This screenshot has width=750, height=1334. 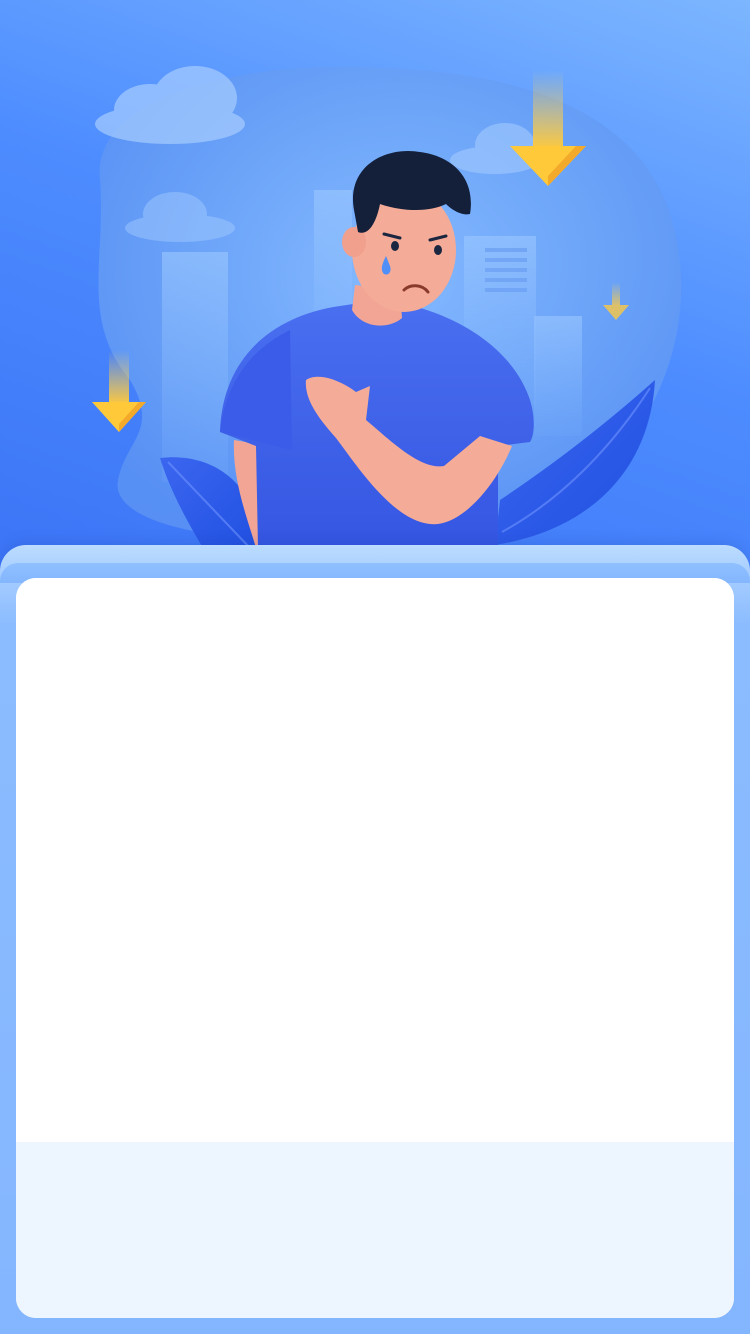 What do you see at coordinates (375, 1230) in the screenshot?
I see `card-footer` at bounding box center [375, 1230].